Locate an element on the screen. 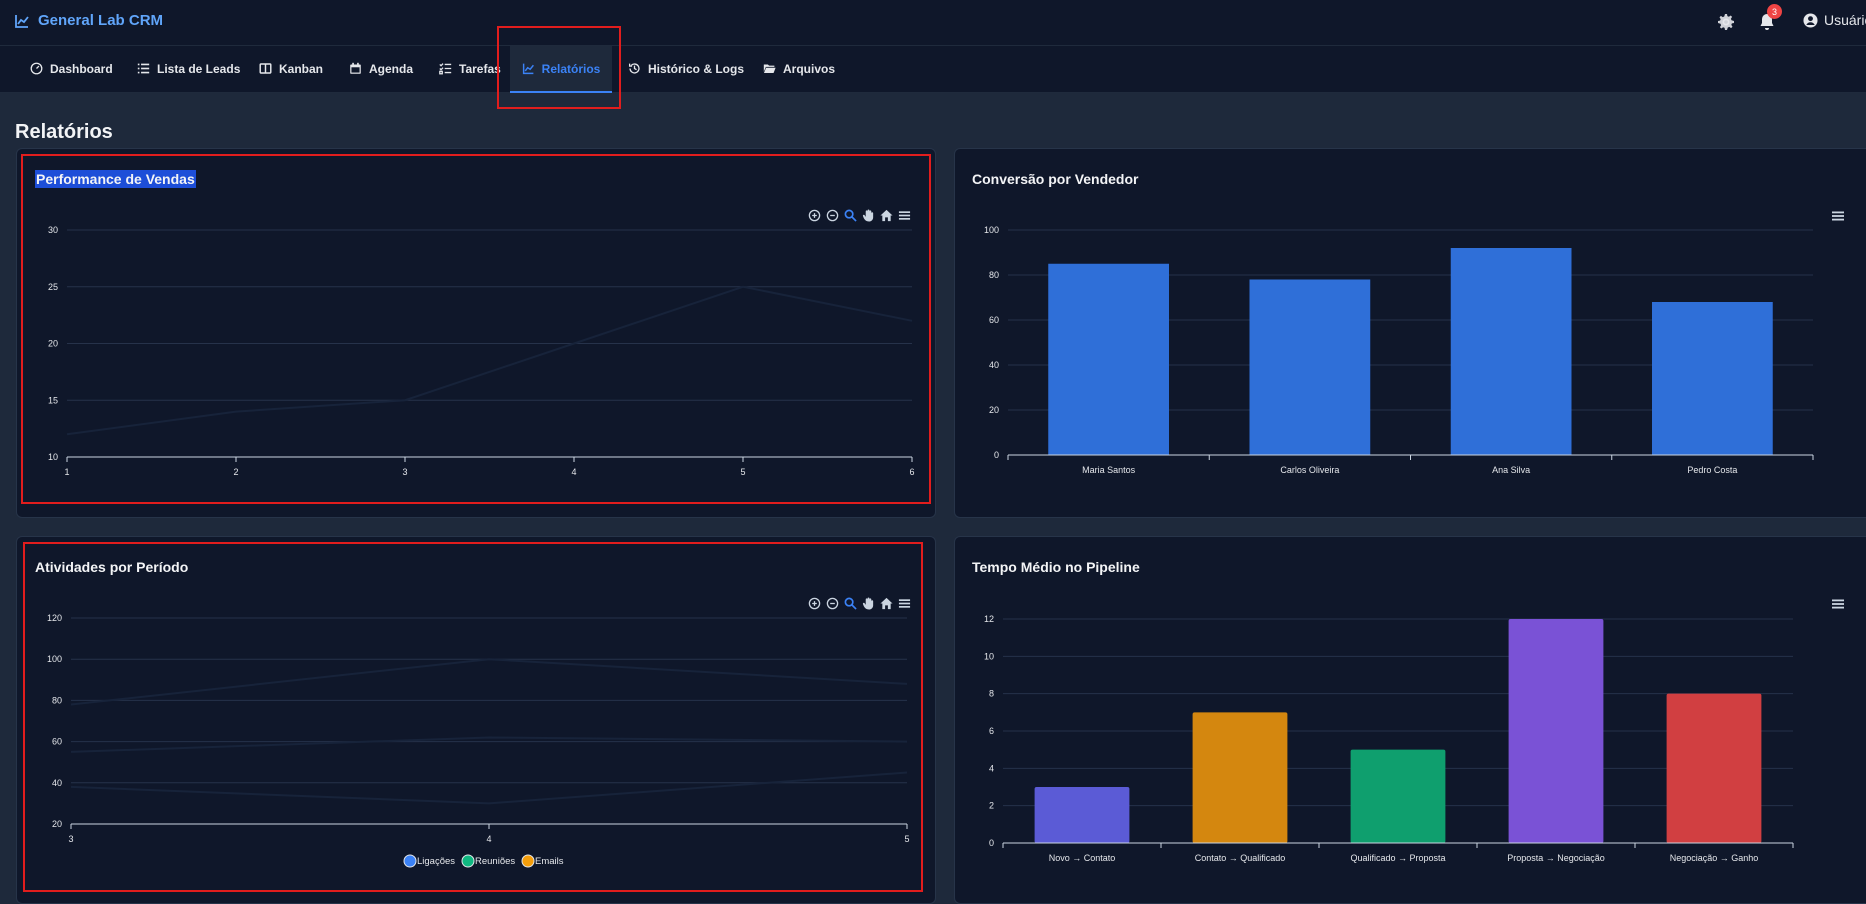  tab-label: Lista de Leads is located at coordinates (199, 68).